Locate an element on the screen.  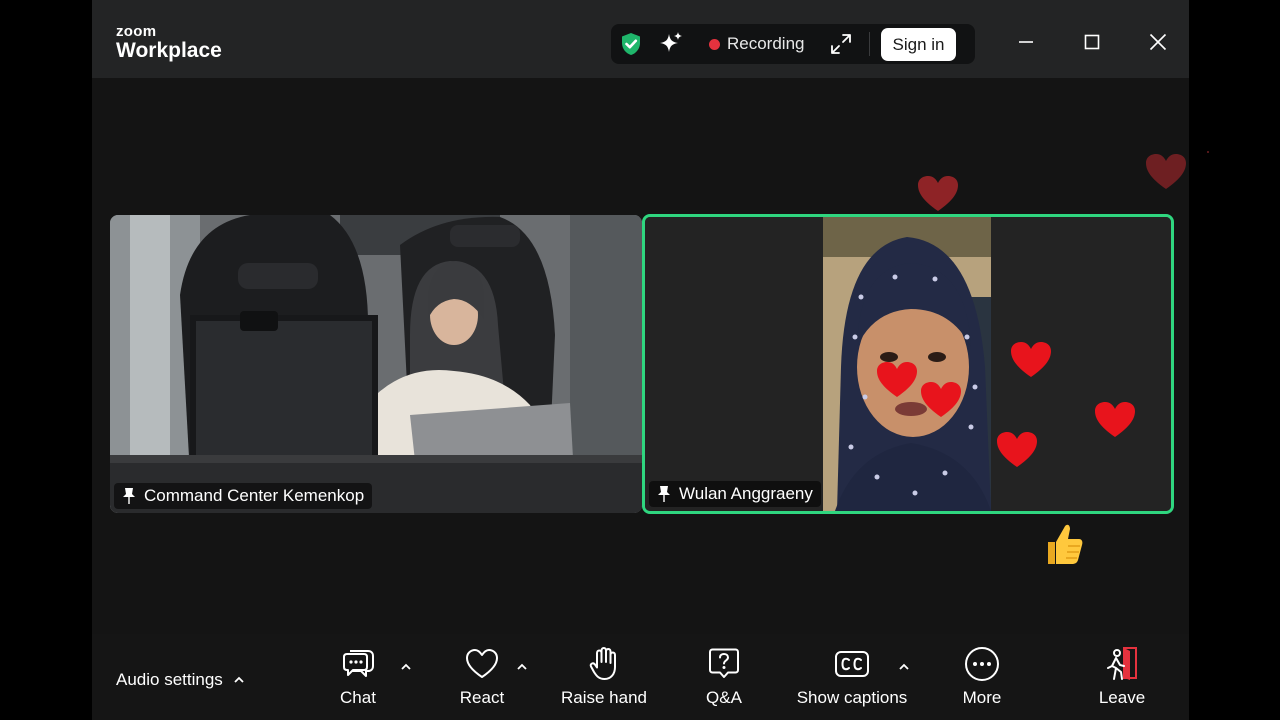
qa-label: Q&A is located at coordinates (724, 697).